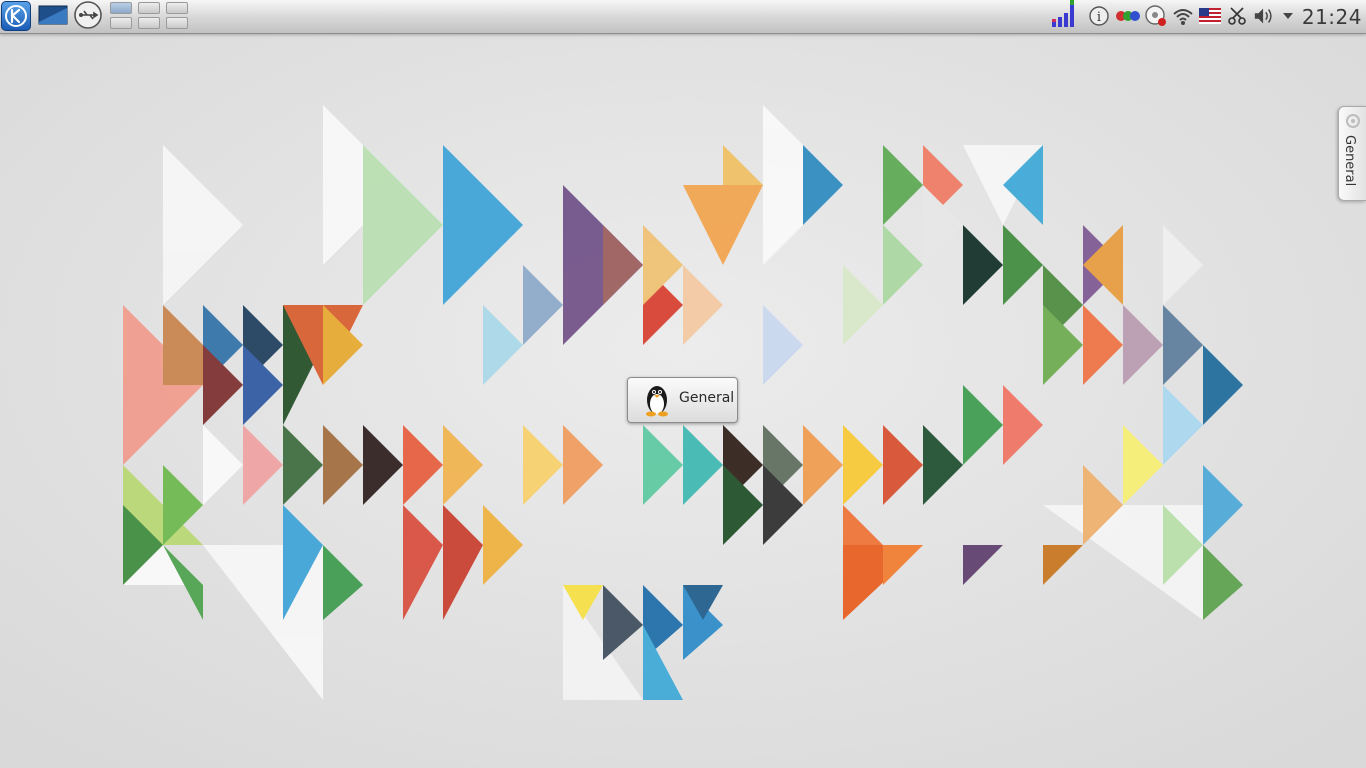 The width and height of the screenshot is (1366, 768). I want to click on show-desktop-button, so click(53, 16).